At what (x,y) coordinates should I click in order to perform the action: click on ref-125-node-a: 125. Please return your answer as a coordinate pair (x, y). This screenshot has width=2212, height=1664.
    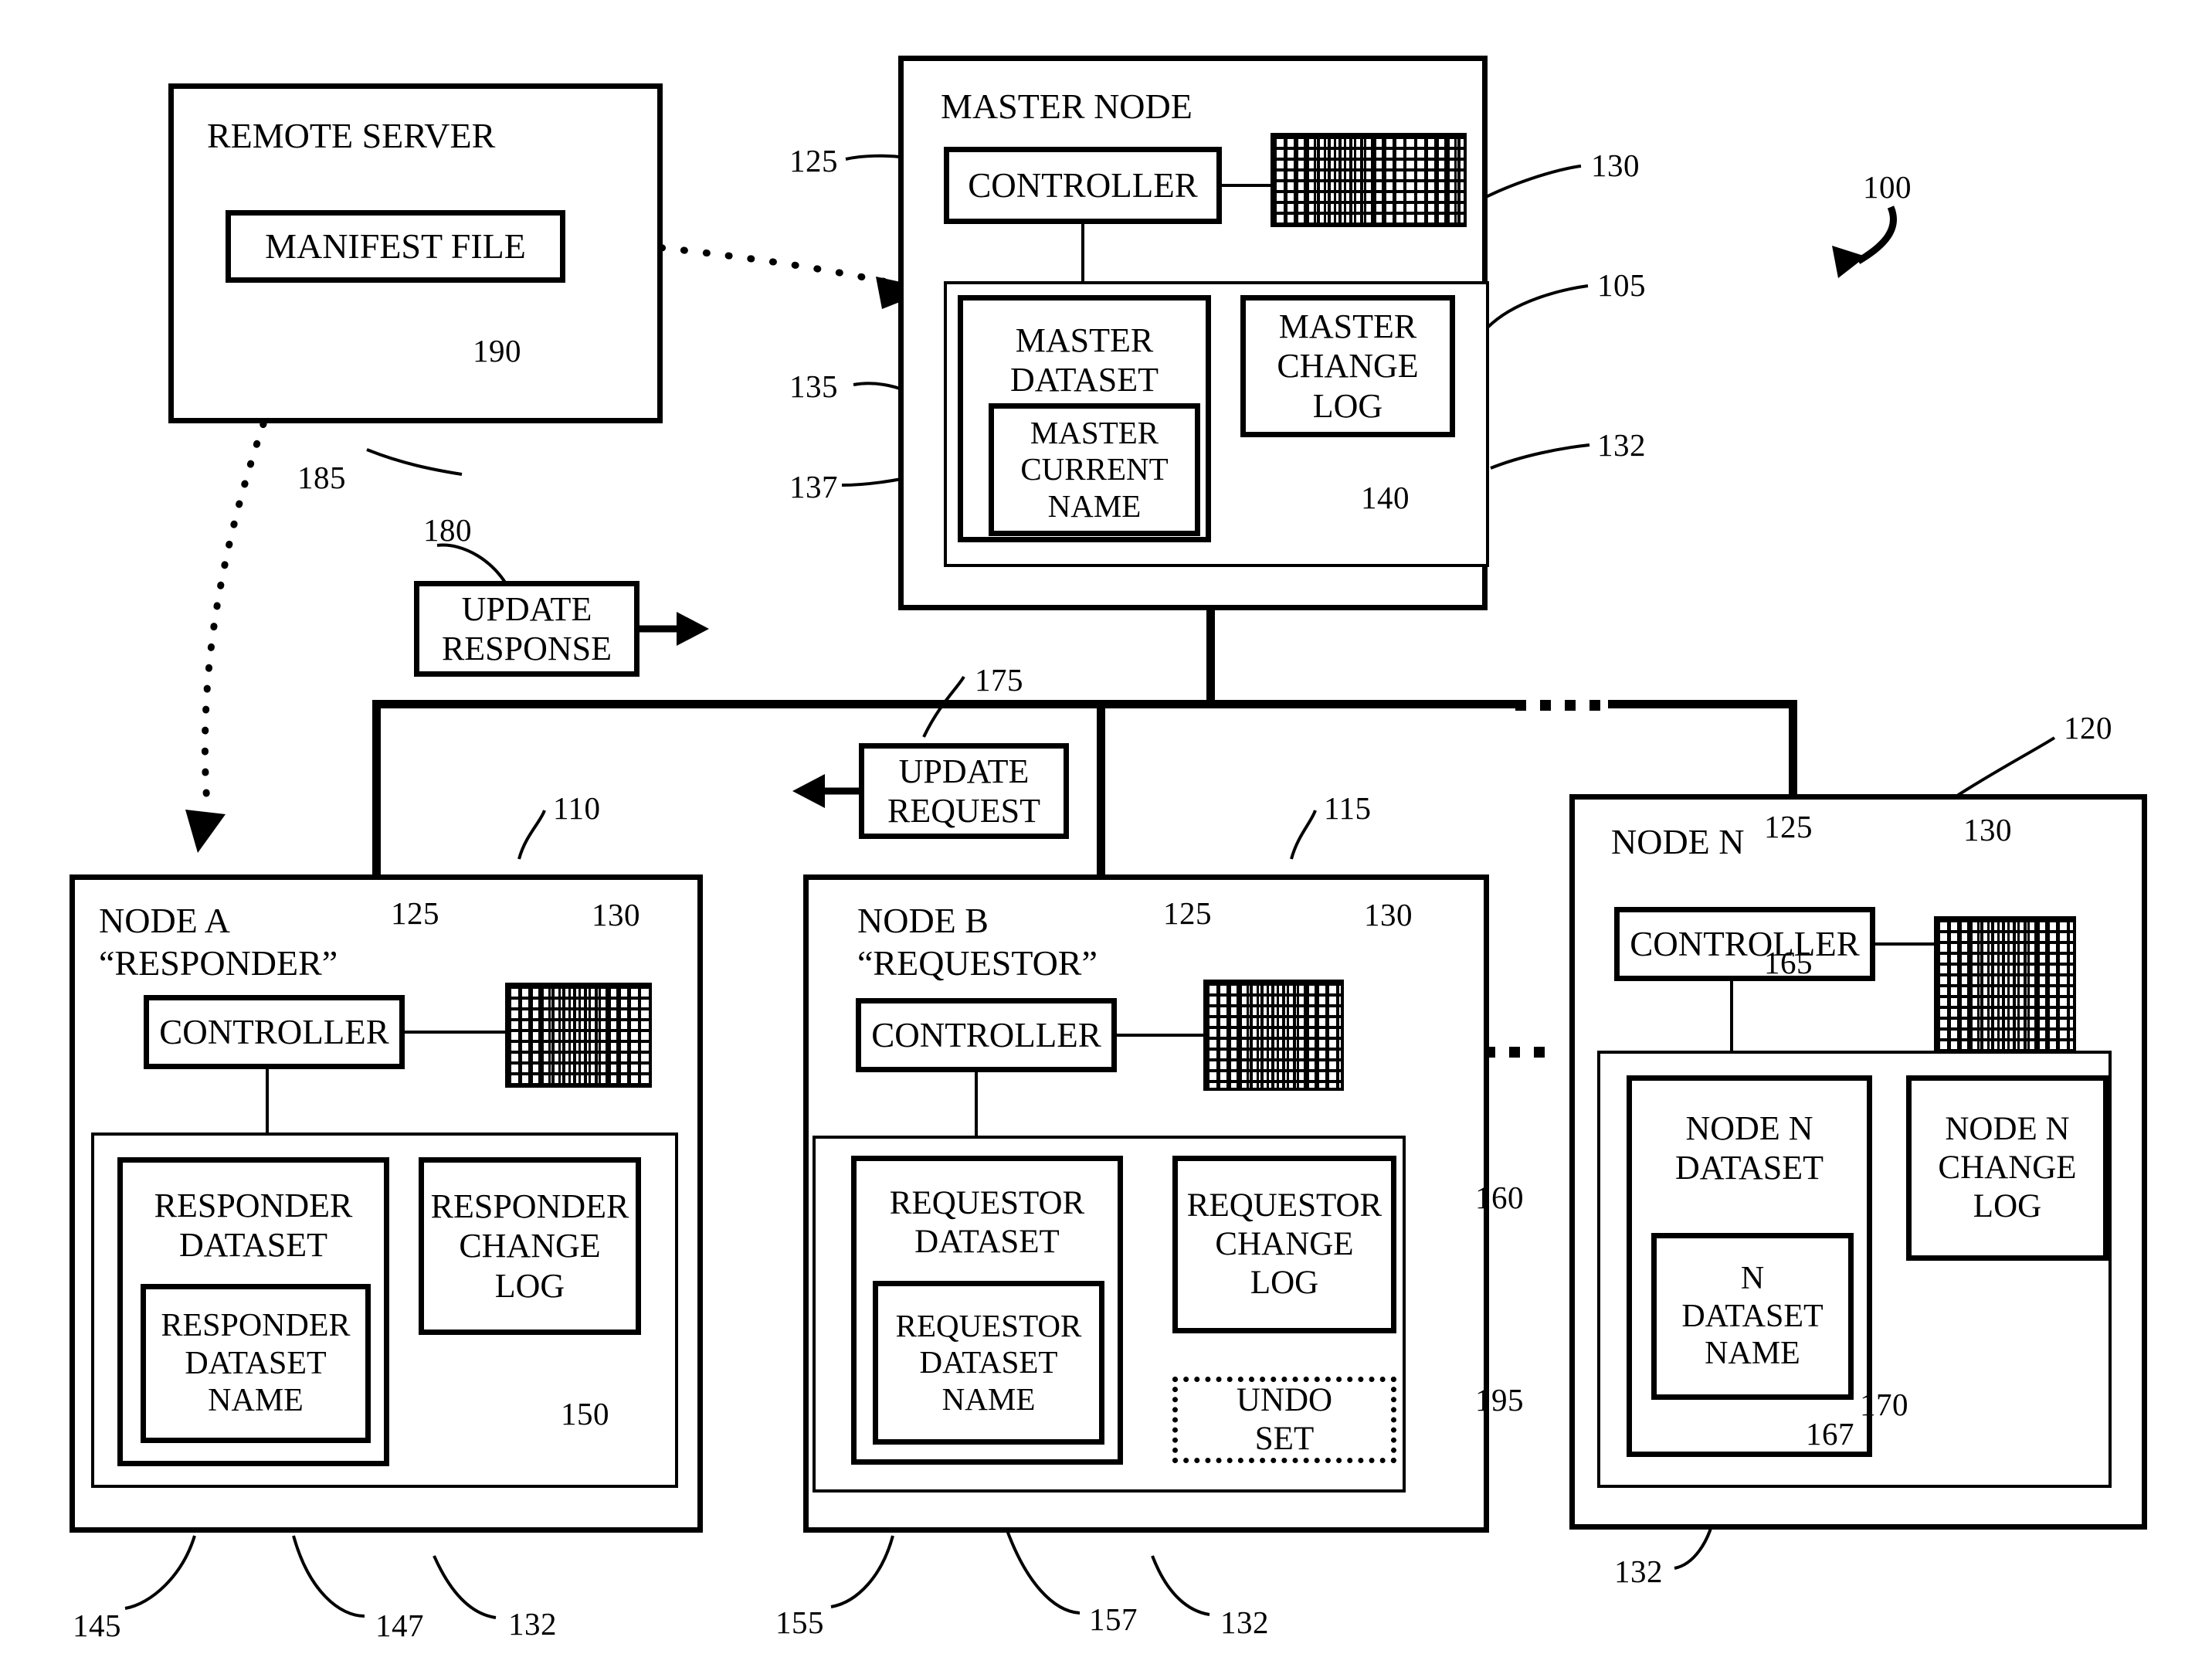
    Looking at the image, I should click on (415, 913).